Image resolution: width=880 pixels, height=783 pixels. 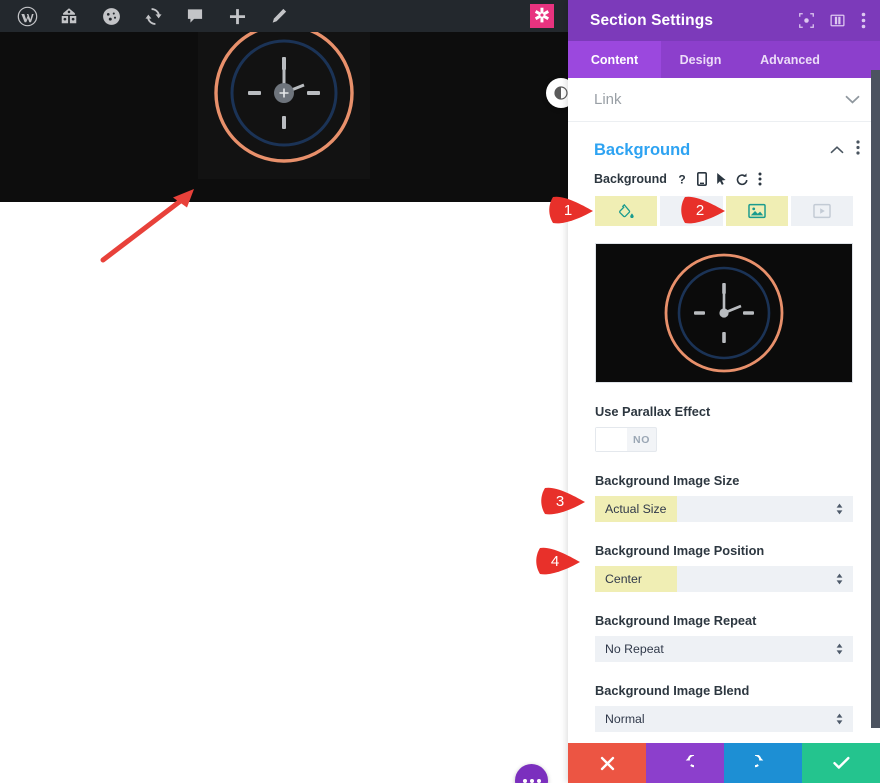 I want to click on callout-marker-2: 2, so click(x=707, y=210).